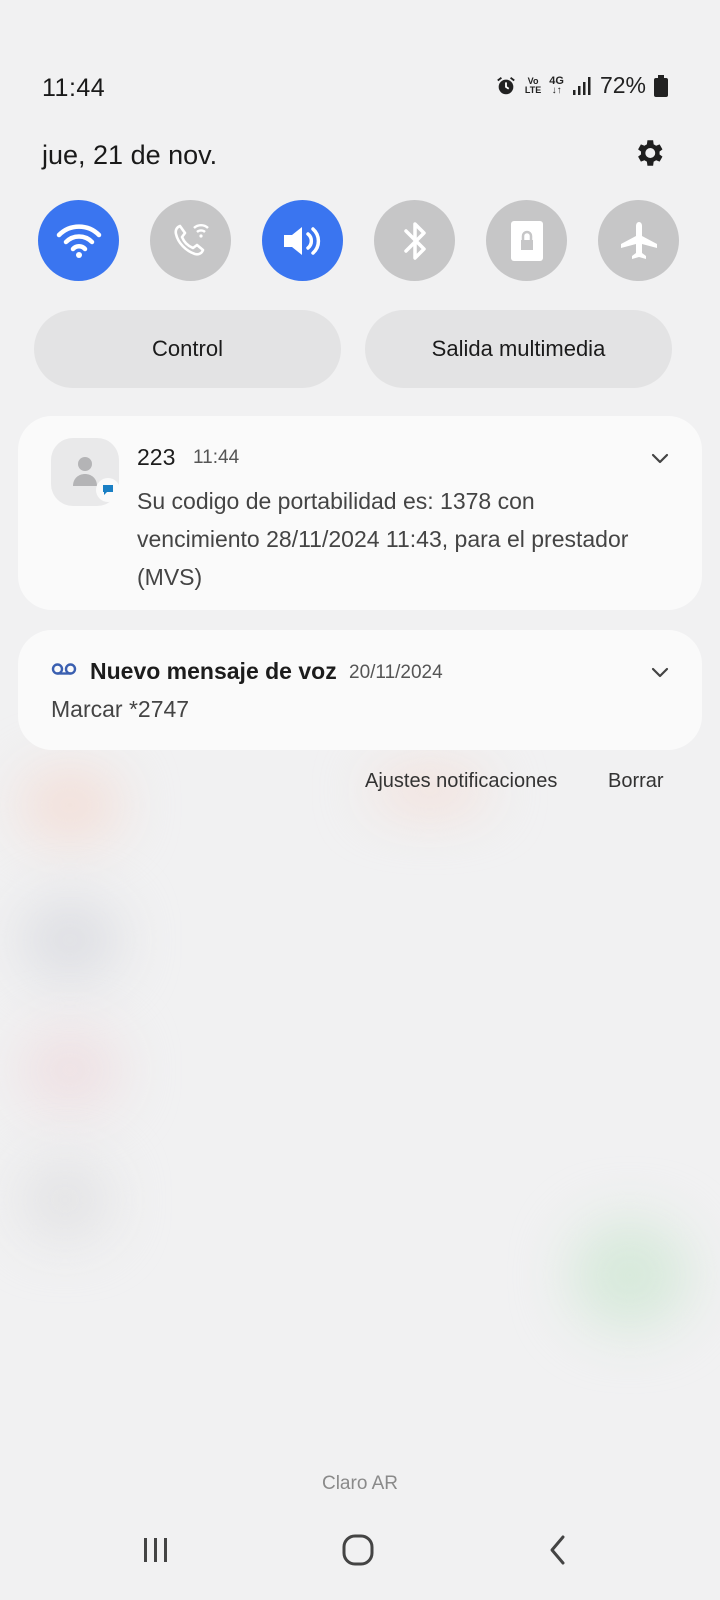 The height and width of the screenshot is (1600, 720). What do you see at coordinates (518, 349) in the screenshot?
I see `media-output-button: Salida multimedia` at bounding box center [518, 349].